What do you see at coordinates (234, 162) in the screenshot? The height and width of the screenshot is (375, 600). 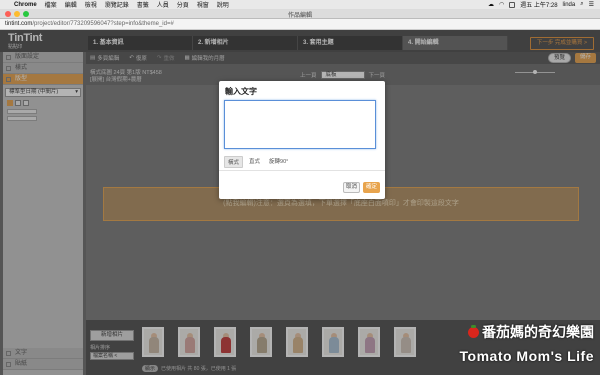 I see `tab-horizontal: 橫式` at bounding box center [234, 162].